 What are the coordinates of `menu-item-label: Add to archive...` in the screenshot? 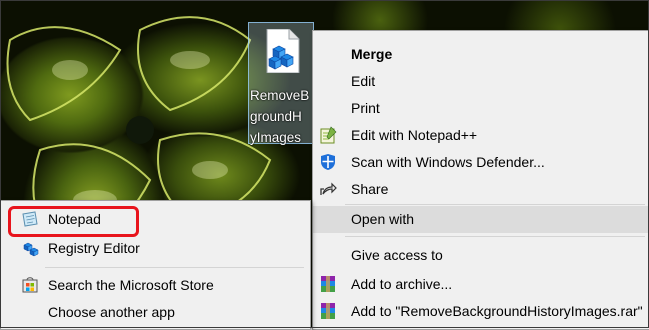 It's located at (402, 284).